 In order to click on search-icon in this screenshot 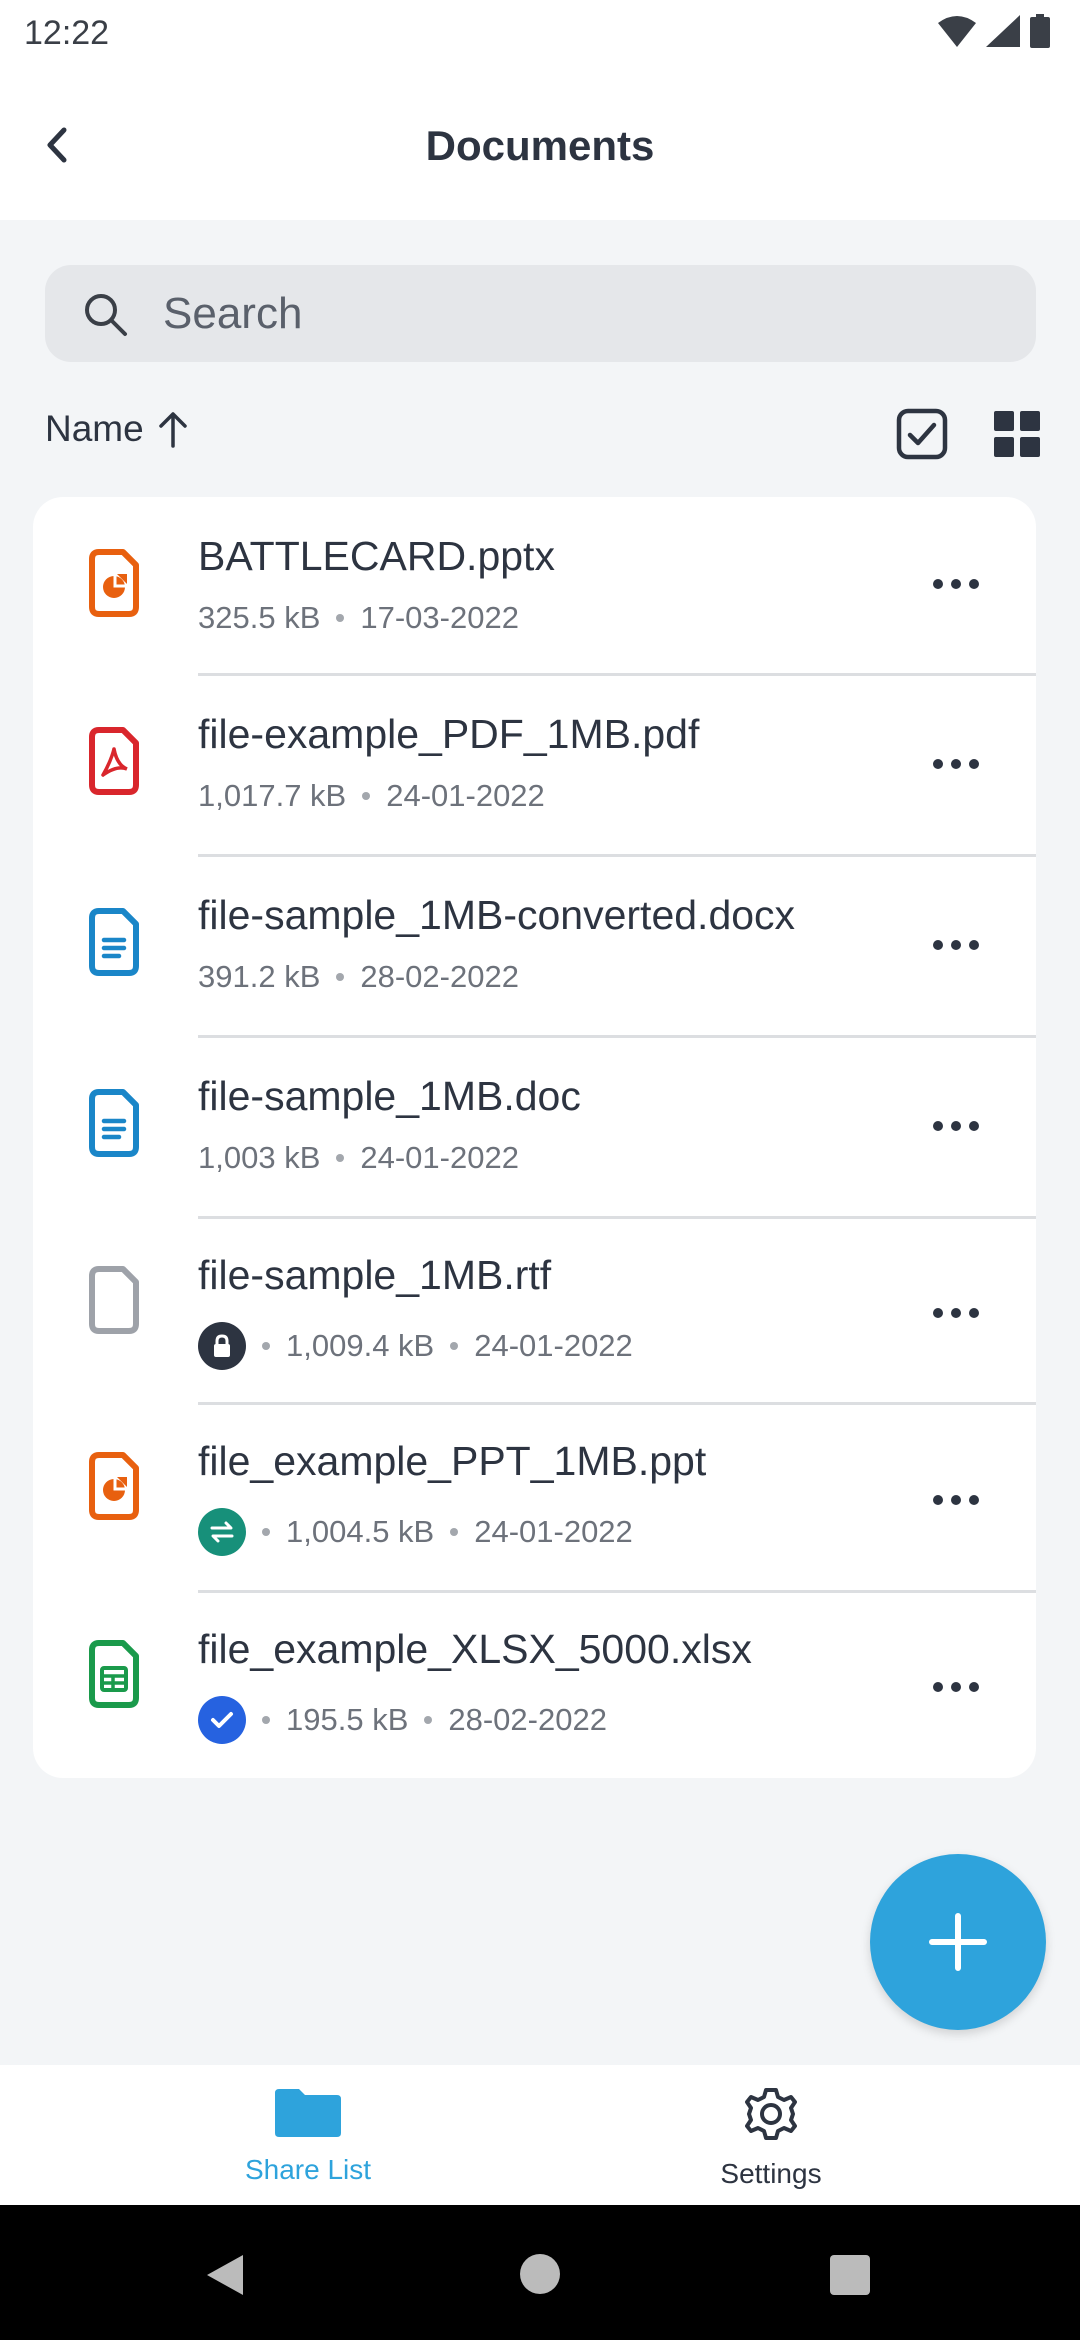, I will do `click(106, 314)`.